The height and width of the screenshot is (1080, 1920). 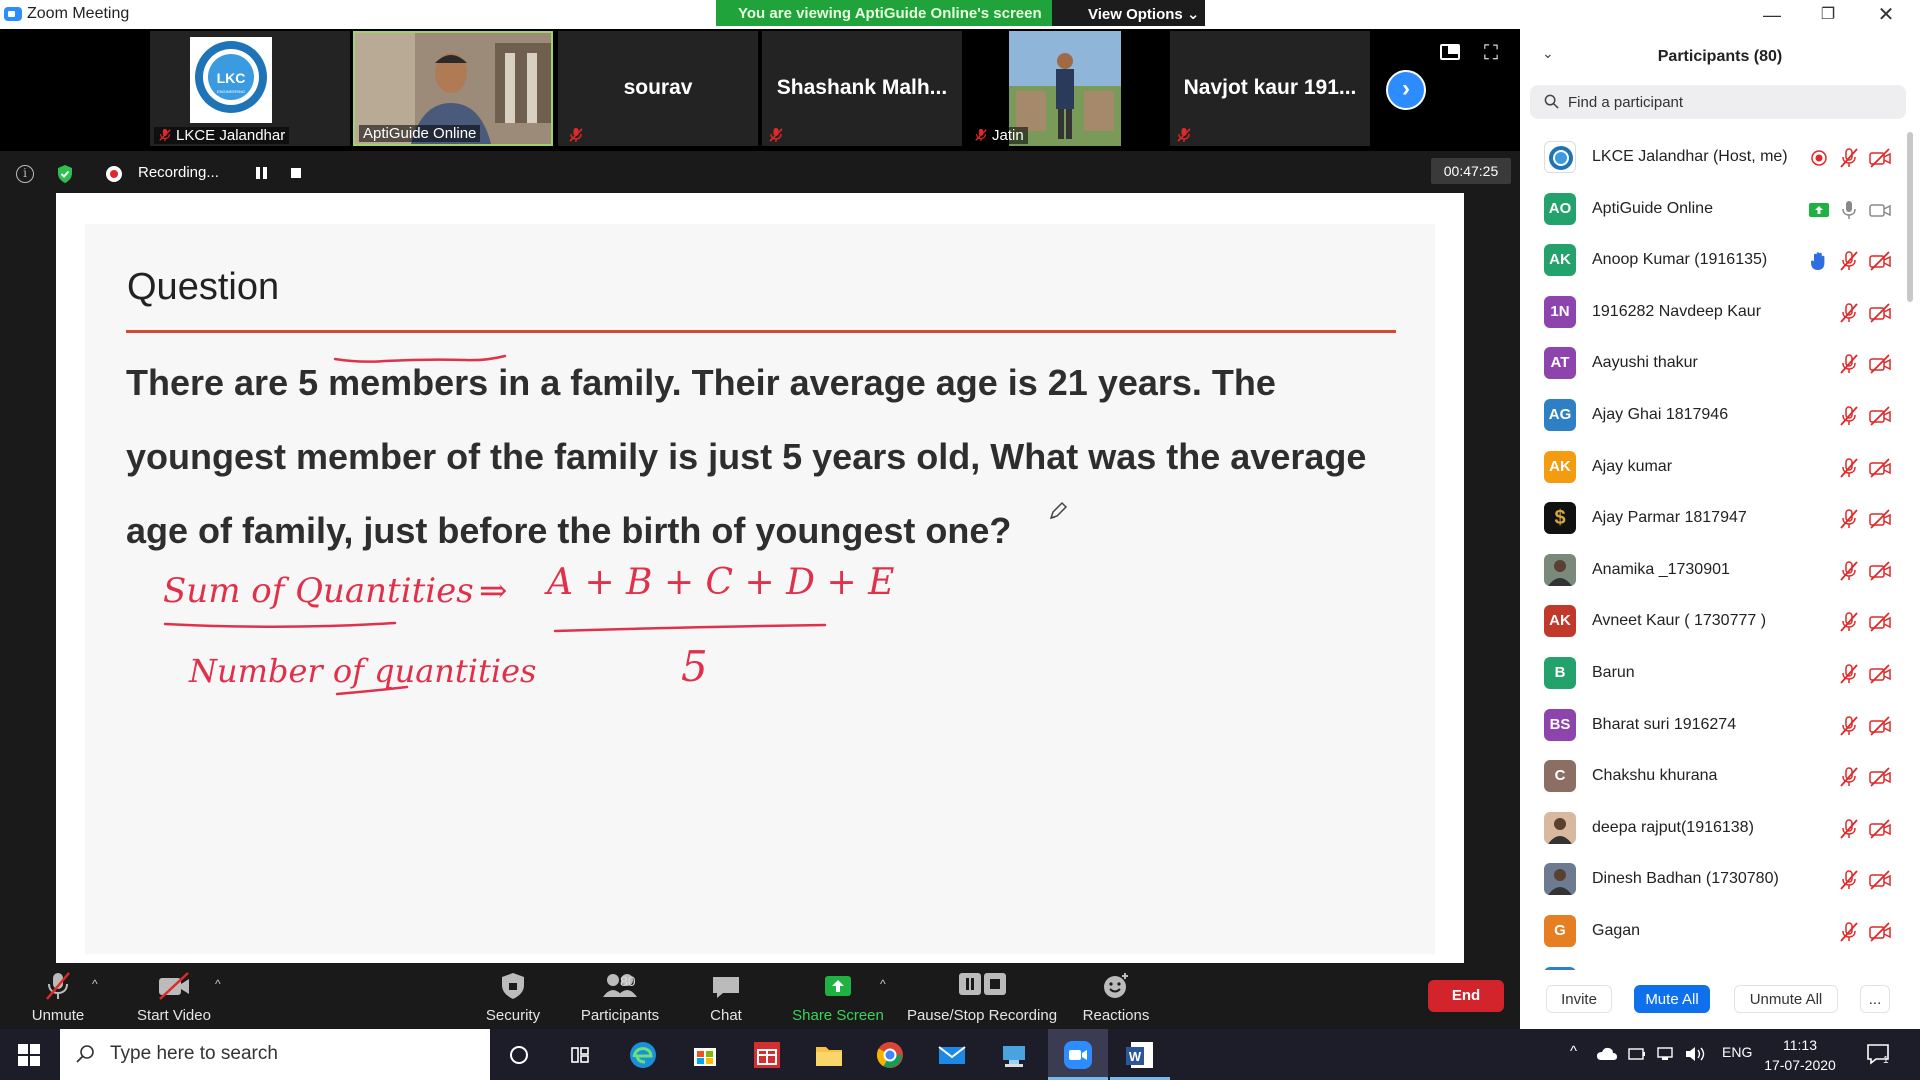 What do you see at coordinates (25, 174) in the screenshot?
I see `info-icon: i` at bounding box center [25, 174].